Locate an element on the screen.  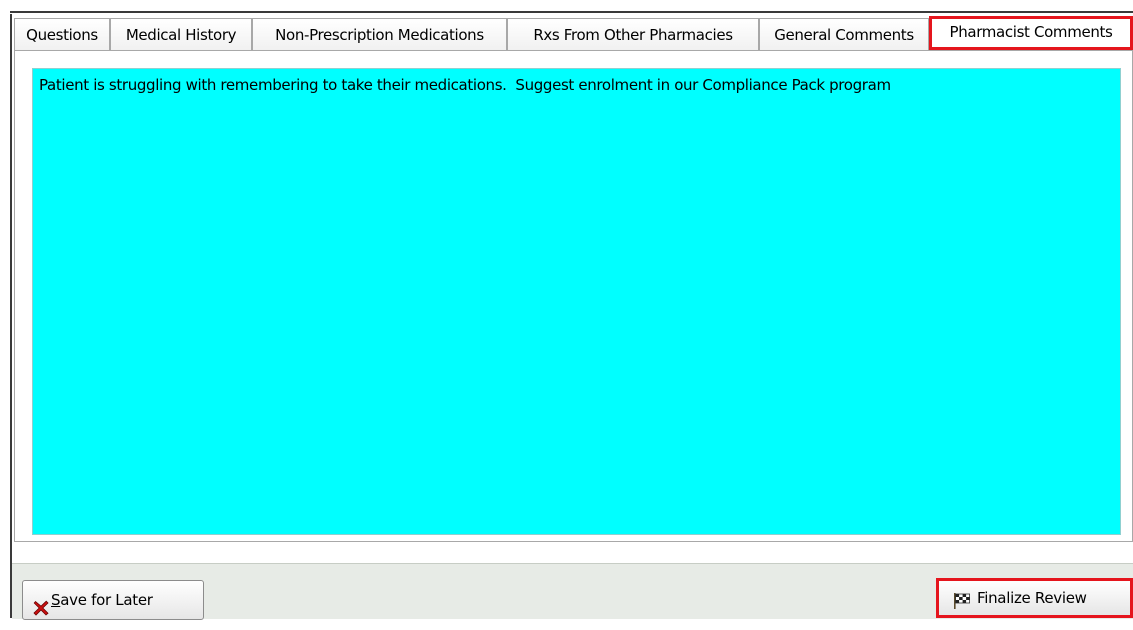
x-icon is located at coordinates (41, 611).